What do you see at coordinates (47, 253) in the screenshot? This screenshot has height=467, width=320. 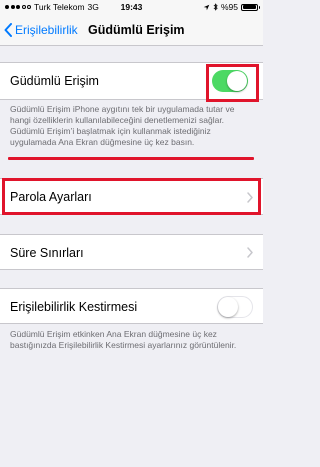 I see `time-limits-label: Süre Sınırları` at bounding box center [47, 253].